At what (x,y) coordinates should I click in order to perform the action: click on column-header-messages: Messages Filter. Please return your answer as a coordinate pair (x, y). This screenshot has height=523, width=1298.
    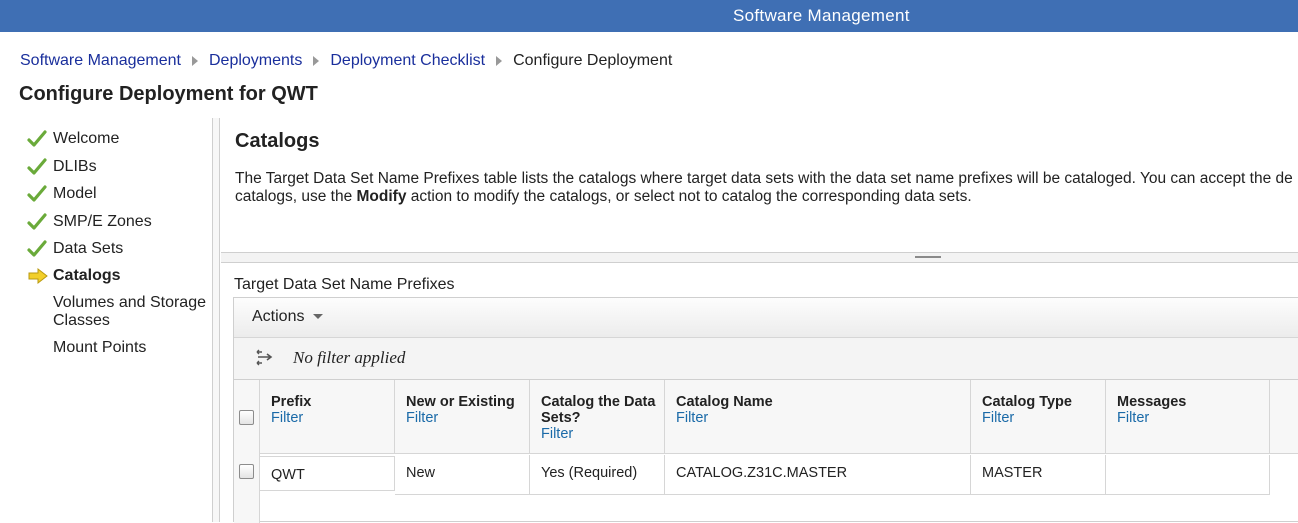
    Looking at the image, I should click on (1188, 417).